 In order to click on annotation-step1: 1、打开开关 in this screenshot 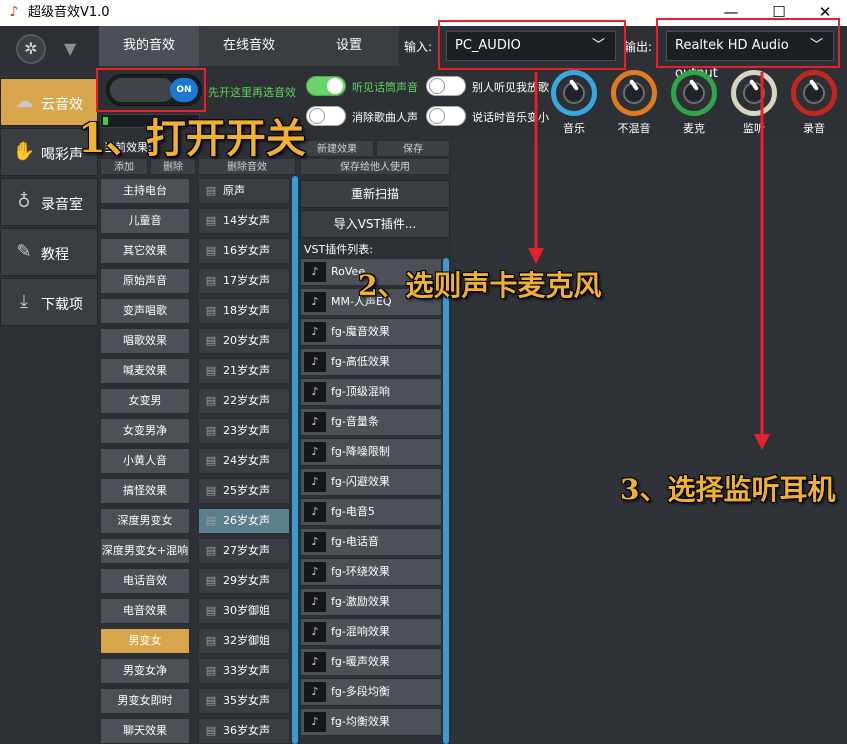, I will do `click(192, 135)`.